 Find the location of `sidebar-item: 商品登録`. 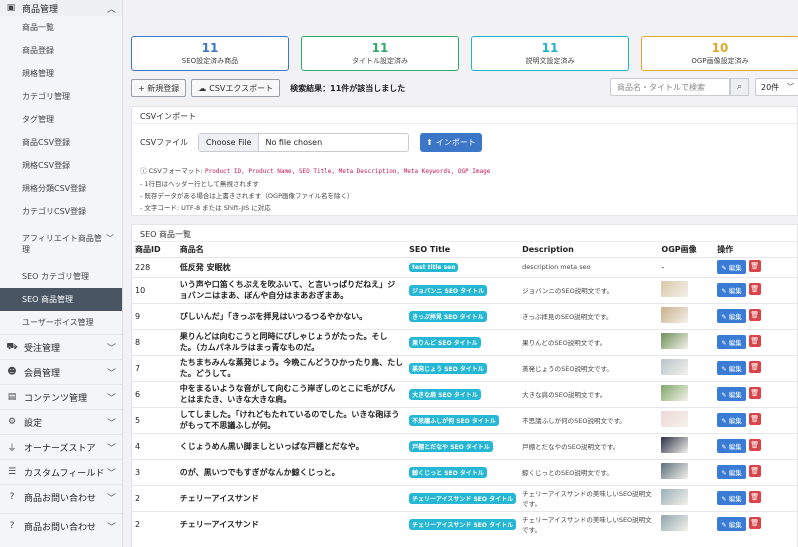

sidebar-item: 商品登録 is located at coordinates (61, 50).